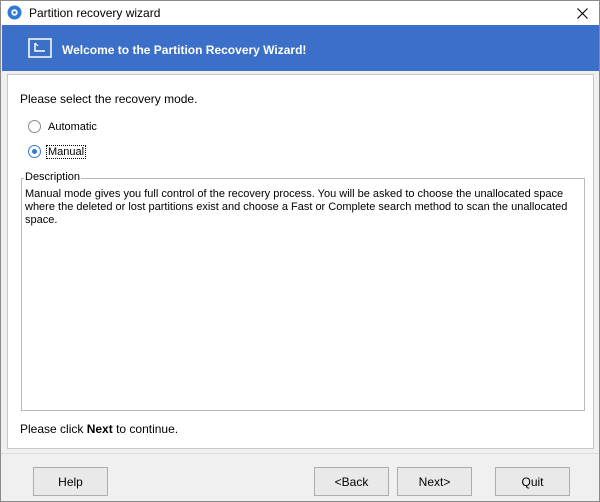 This screenshot has height=502, width=600. I want to click on quit-button: Quit, so click(532, 481).